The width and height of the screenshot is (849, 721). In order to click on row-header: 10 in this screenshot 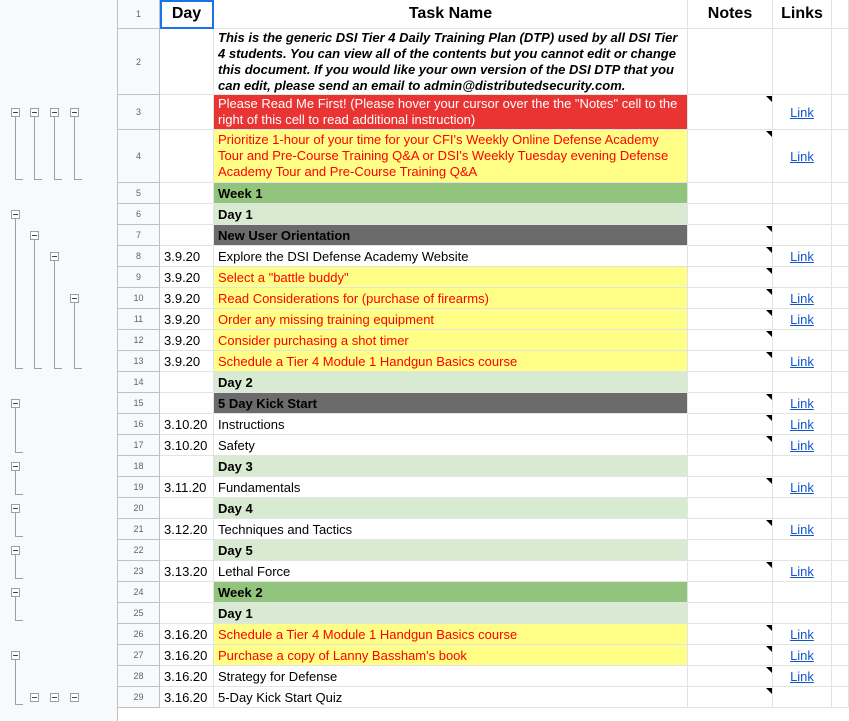, I will do `click(139, 298)`.